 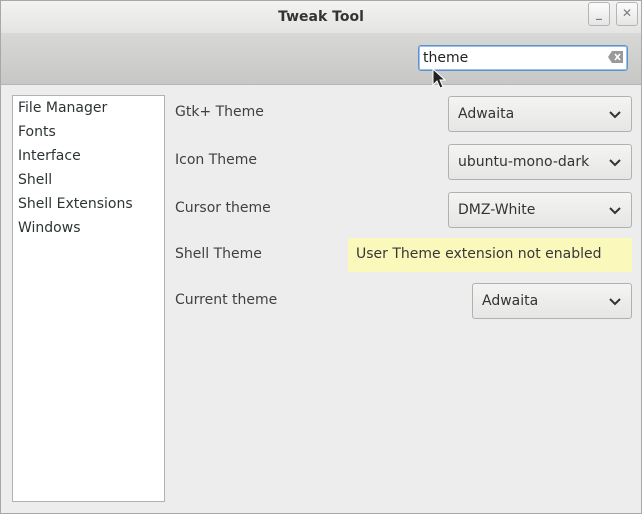 What do you see at coordinates (510, 301) in the screenshot?
I see `current-theme-value: Adwaita` at bounding box center [510, 301].